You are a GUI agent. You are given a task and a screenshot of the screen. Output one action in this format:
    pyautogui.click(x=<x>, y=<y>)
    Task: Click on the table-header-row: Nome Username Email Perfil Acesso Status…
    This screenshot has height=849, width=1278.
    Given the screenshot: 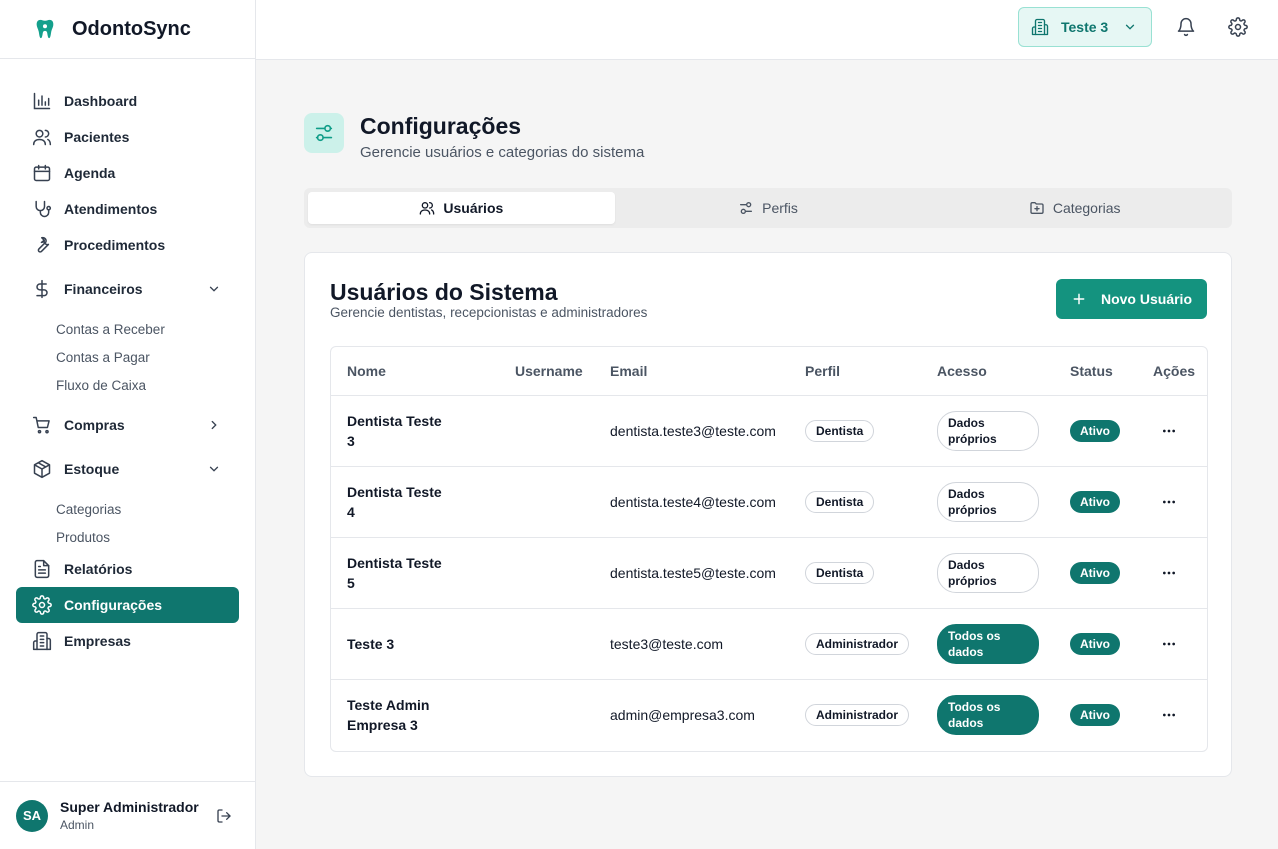 What is the action you would take?
    pyautogui.click(x=769, y=371)
    